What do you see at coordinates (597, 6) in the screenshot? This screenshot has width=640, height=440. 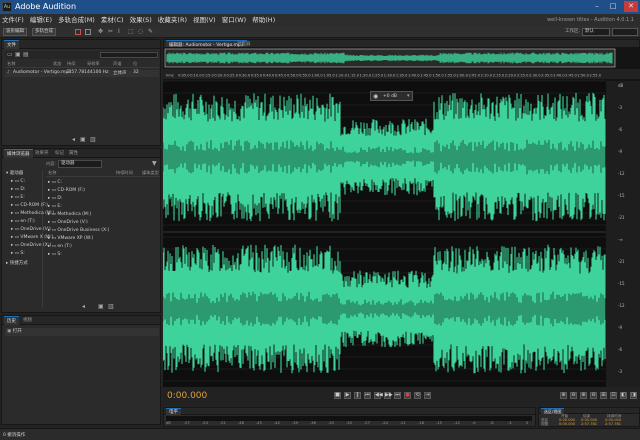 I see `minimize-button: –` at bounding box center [597, 6].